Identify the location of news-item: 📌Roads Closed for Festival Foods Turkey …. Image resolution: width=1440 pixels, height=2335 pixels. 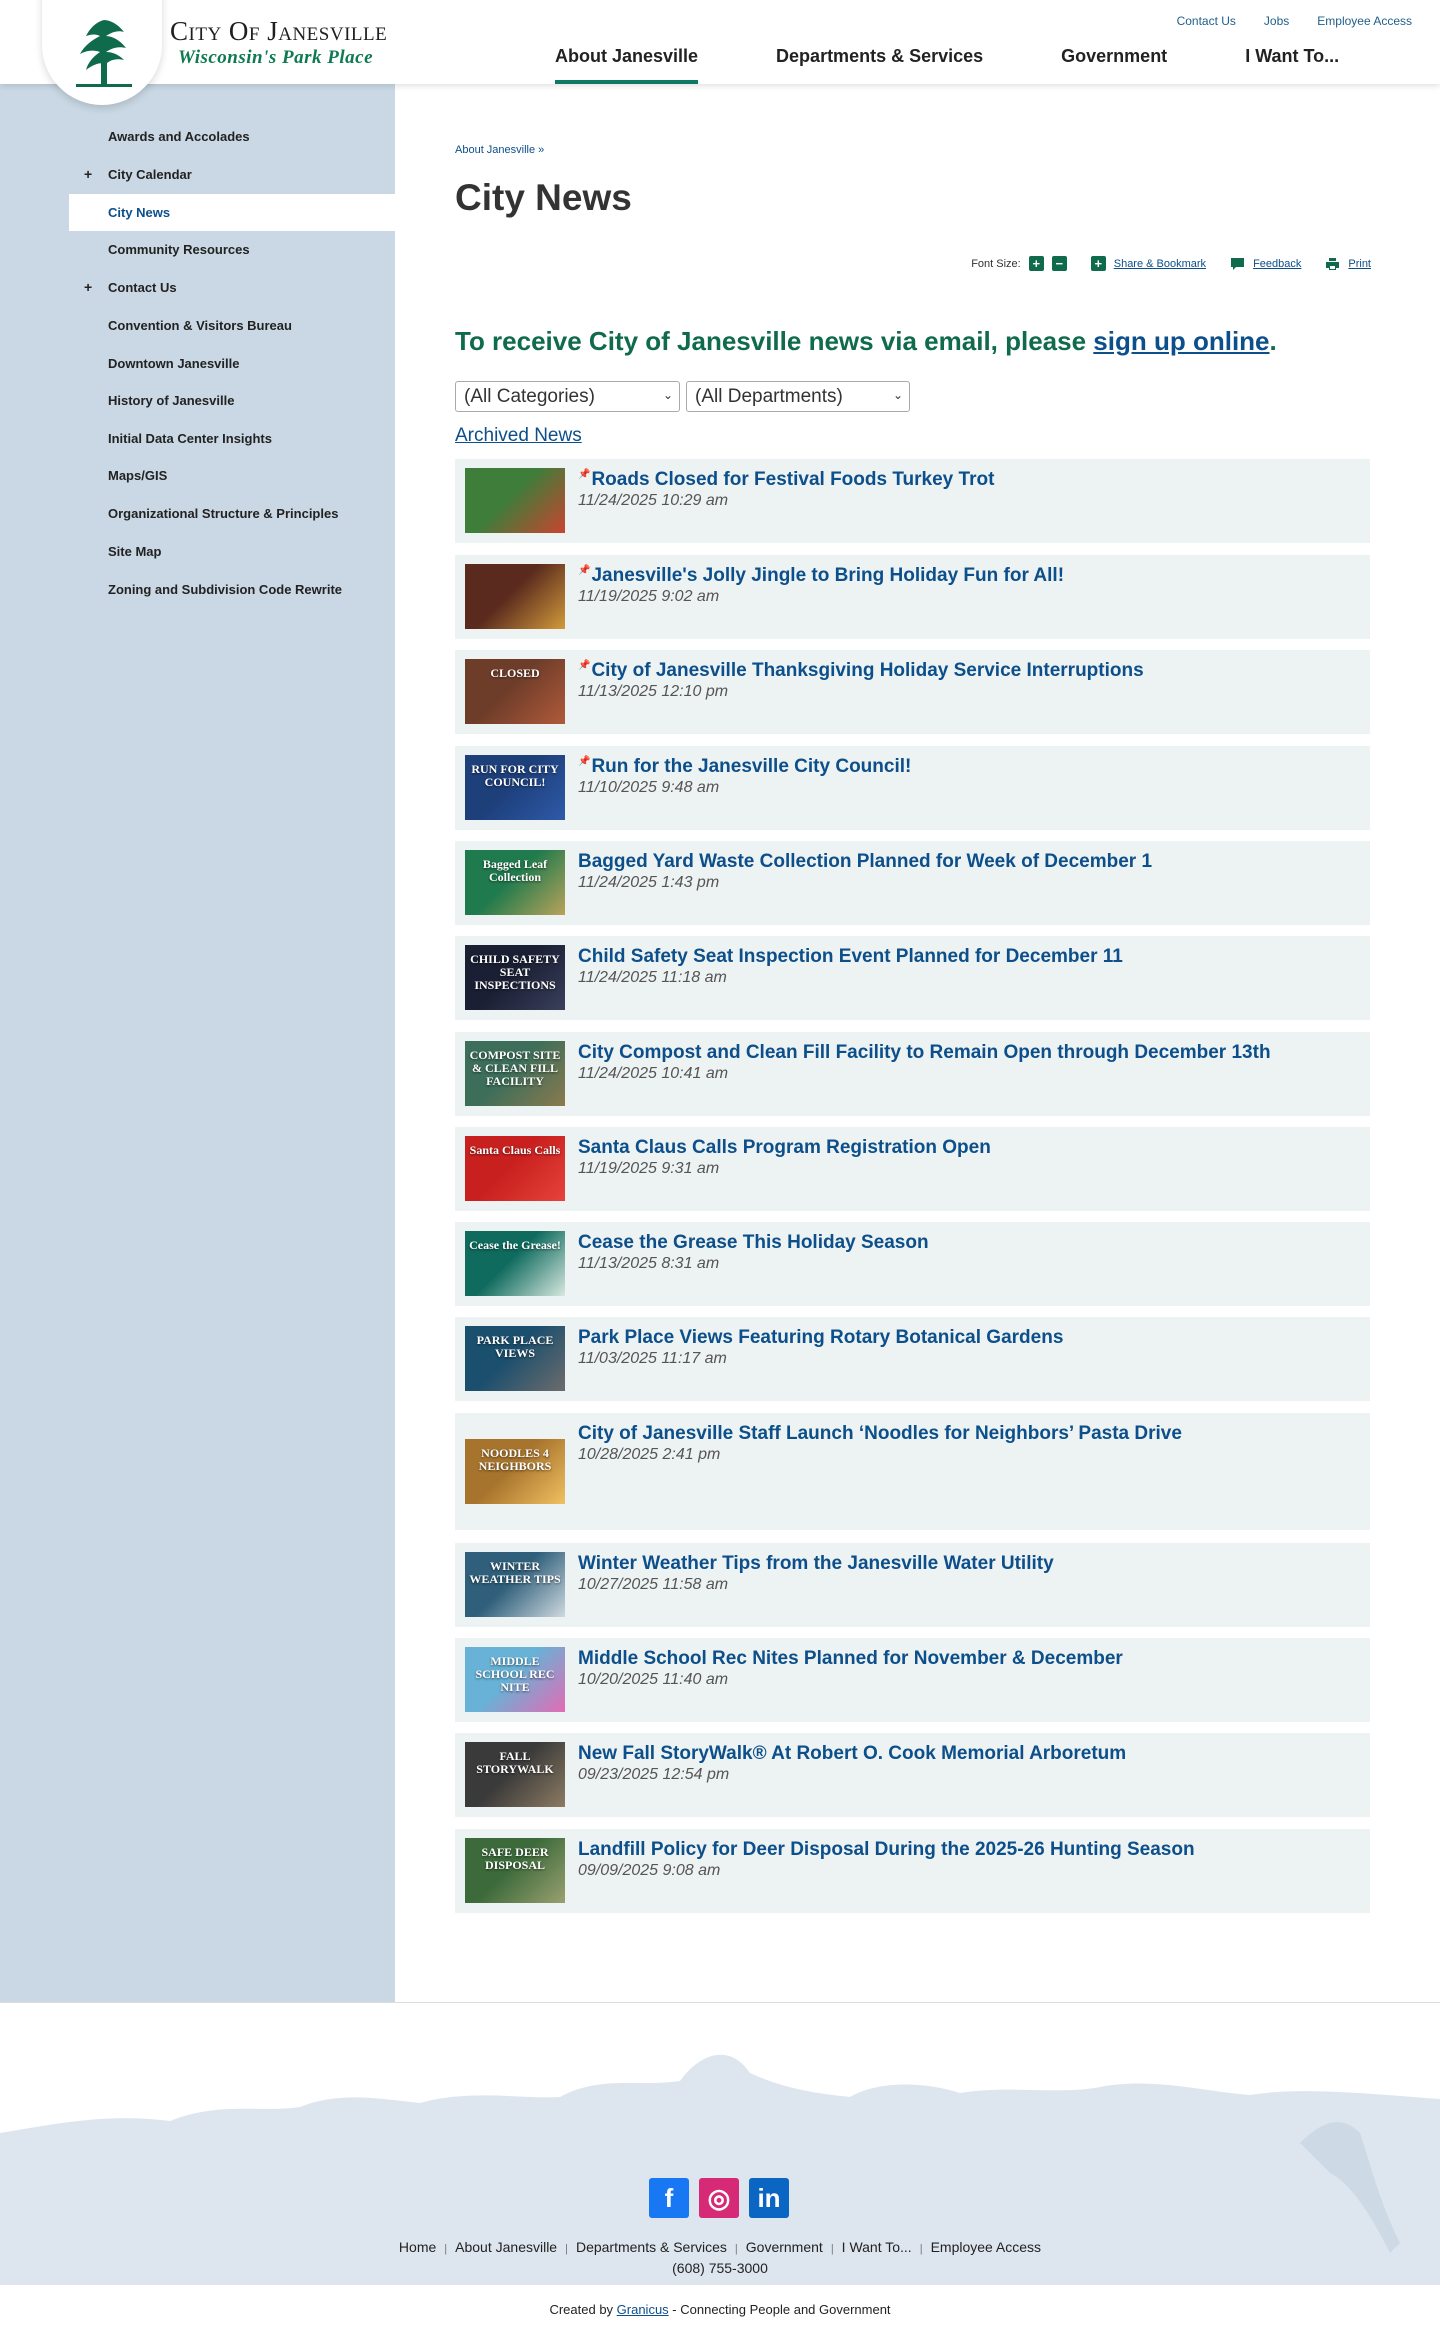
(912, 501).